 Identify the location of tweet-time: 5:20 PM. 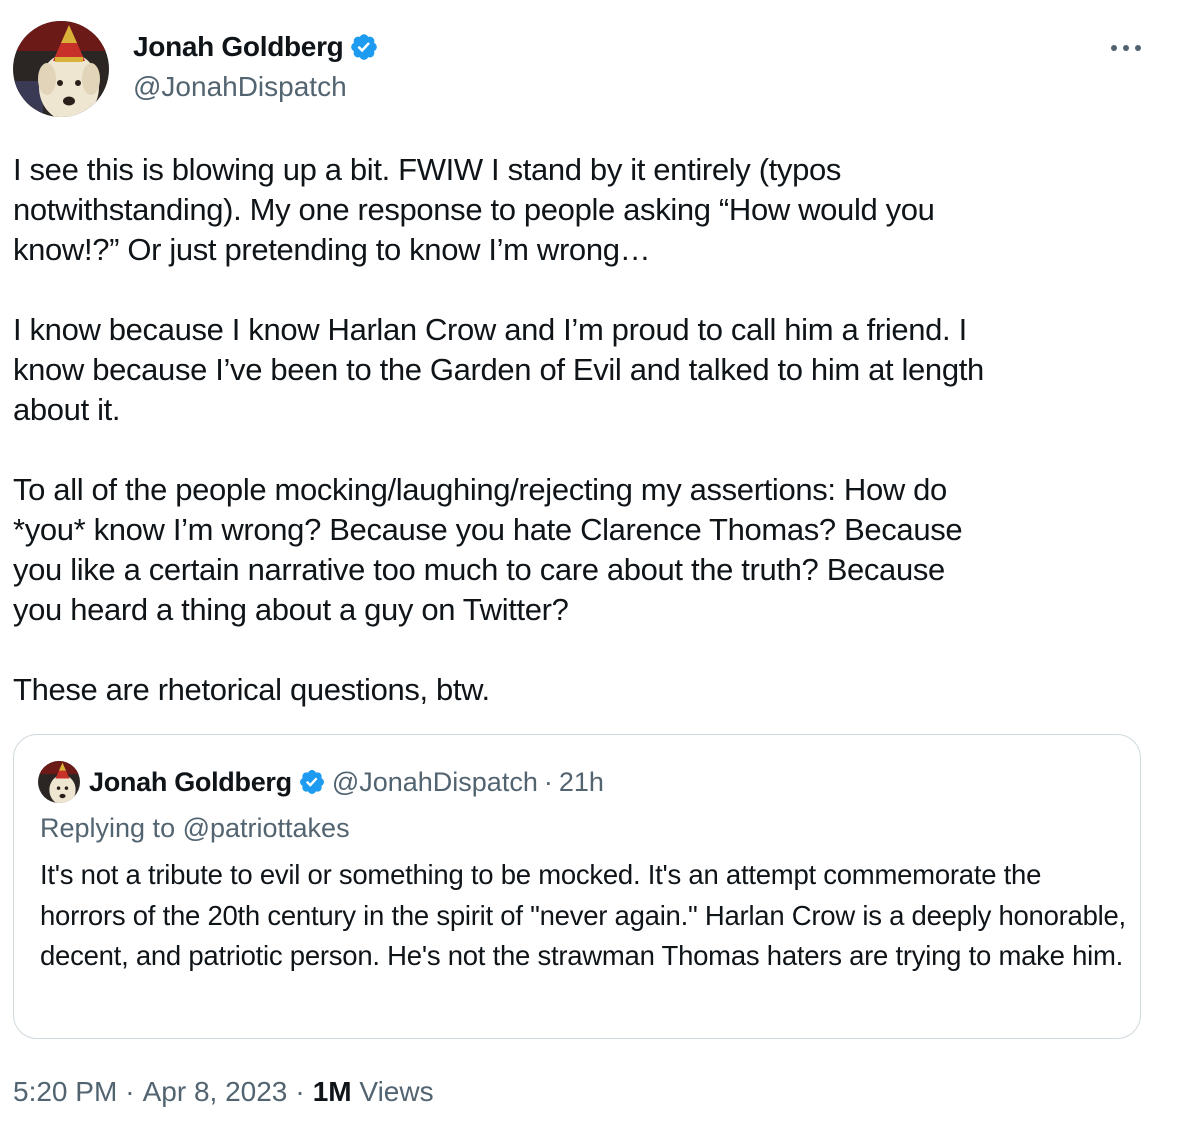
(65, 1091).